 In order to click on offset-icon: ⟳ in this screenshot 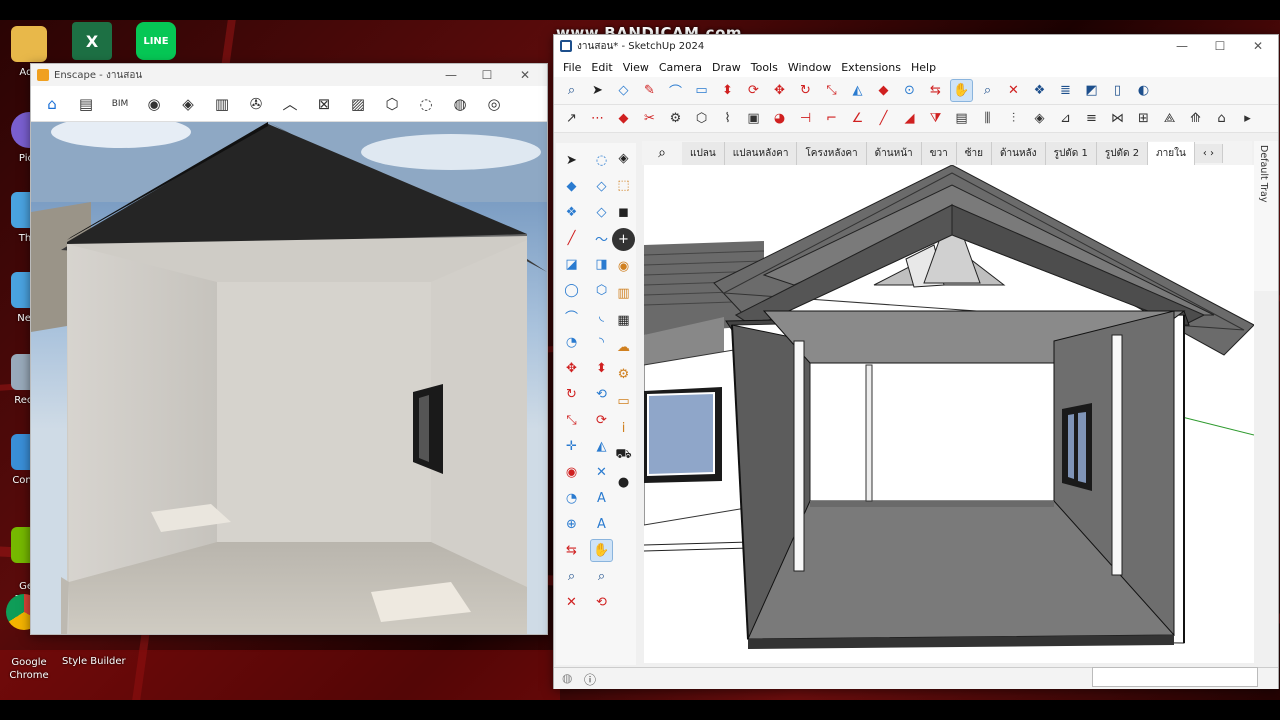, I will do `click(601, 420)`.